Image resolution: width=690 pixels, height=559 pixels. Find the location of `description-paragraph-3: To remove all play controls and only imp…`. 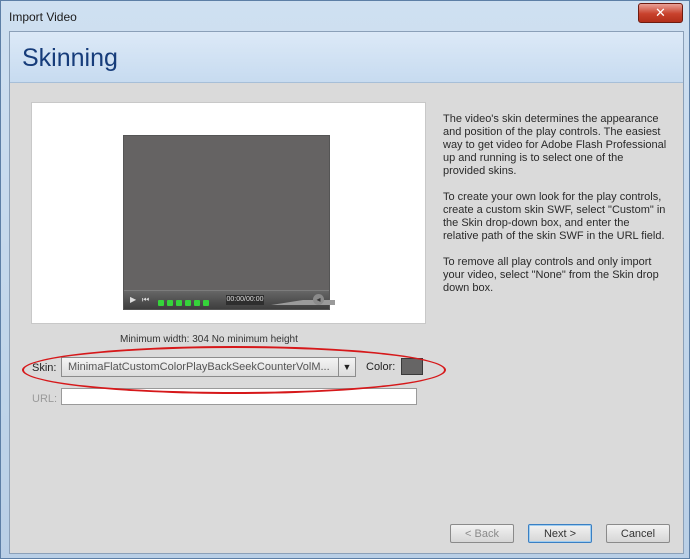

description-paragraph-3: To remove all play controls and only imp… is located at coordinates (551, 275).